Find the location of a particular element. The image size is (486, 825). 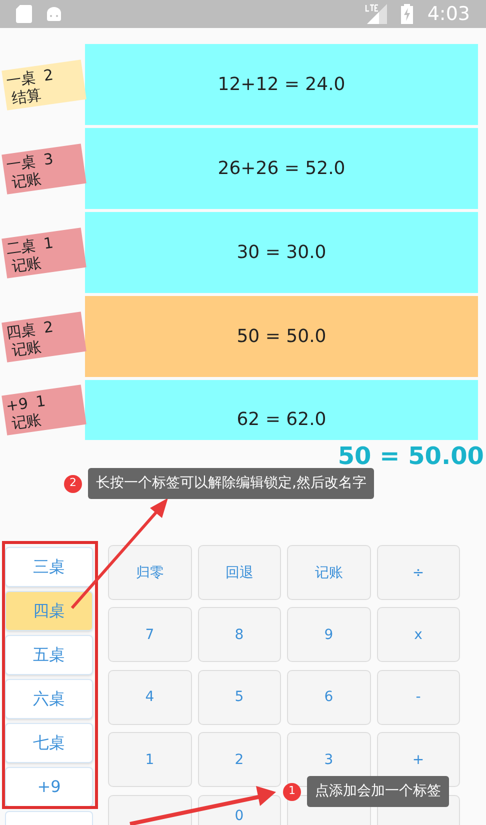

keypad-key: ÷ is located at coordinates (418, 572).